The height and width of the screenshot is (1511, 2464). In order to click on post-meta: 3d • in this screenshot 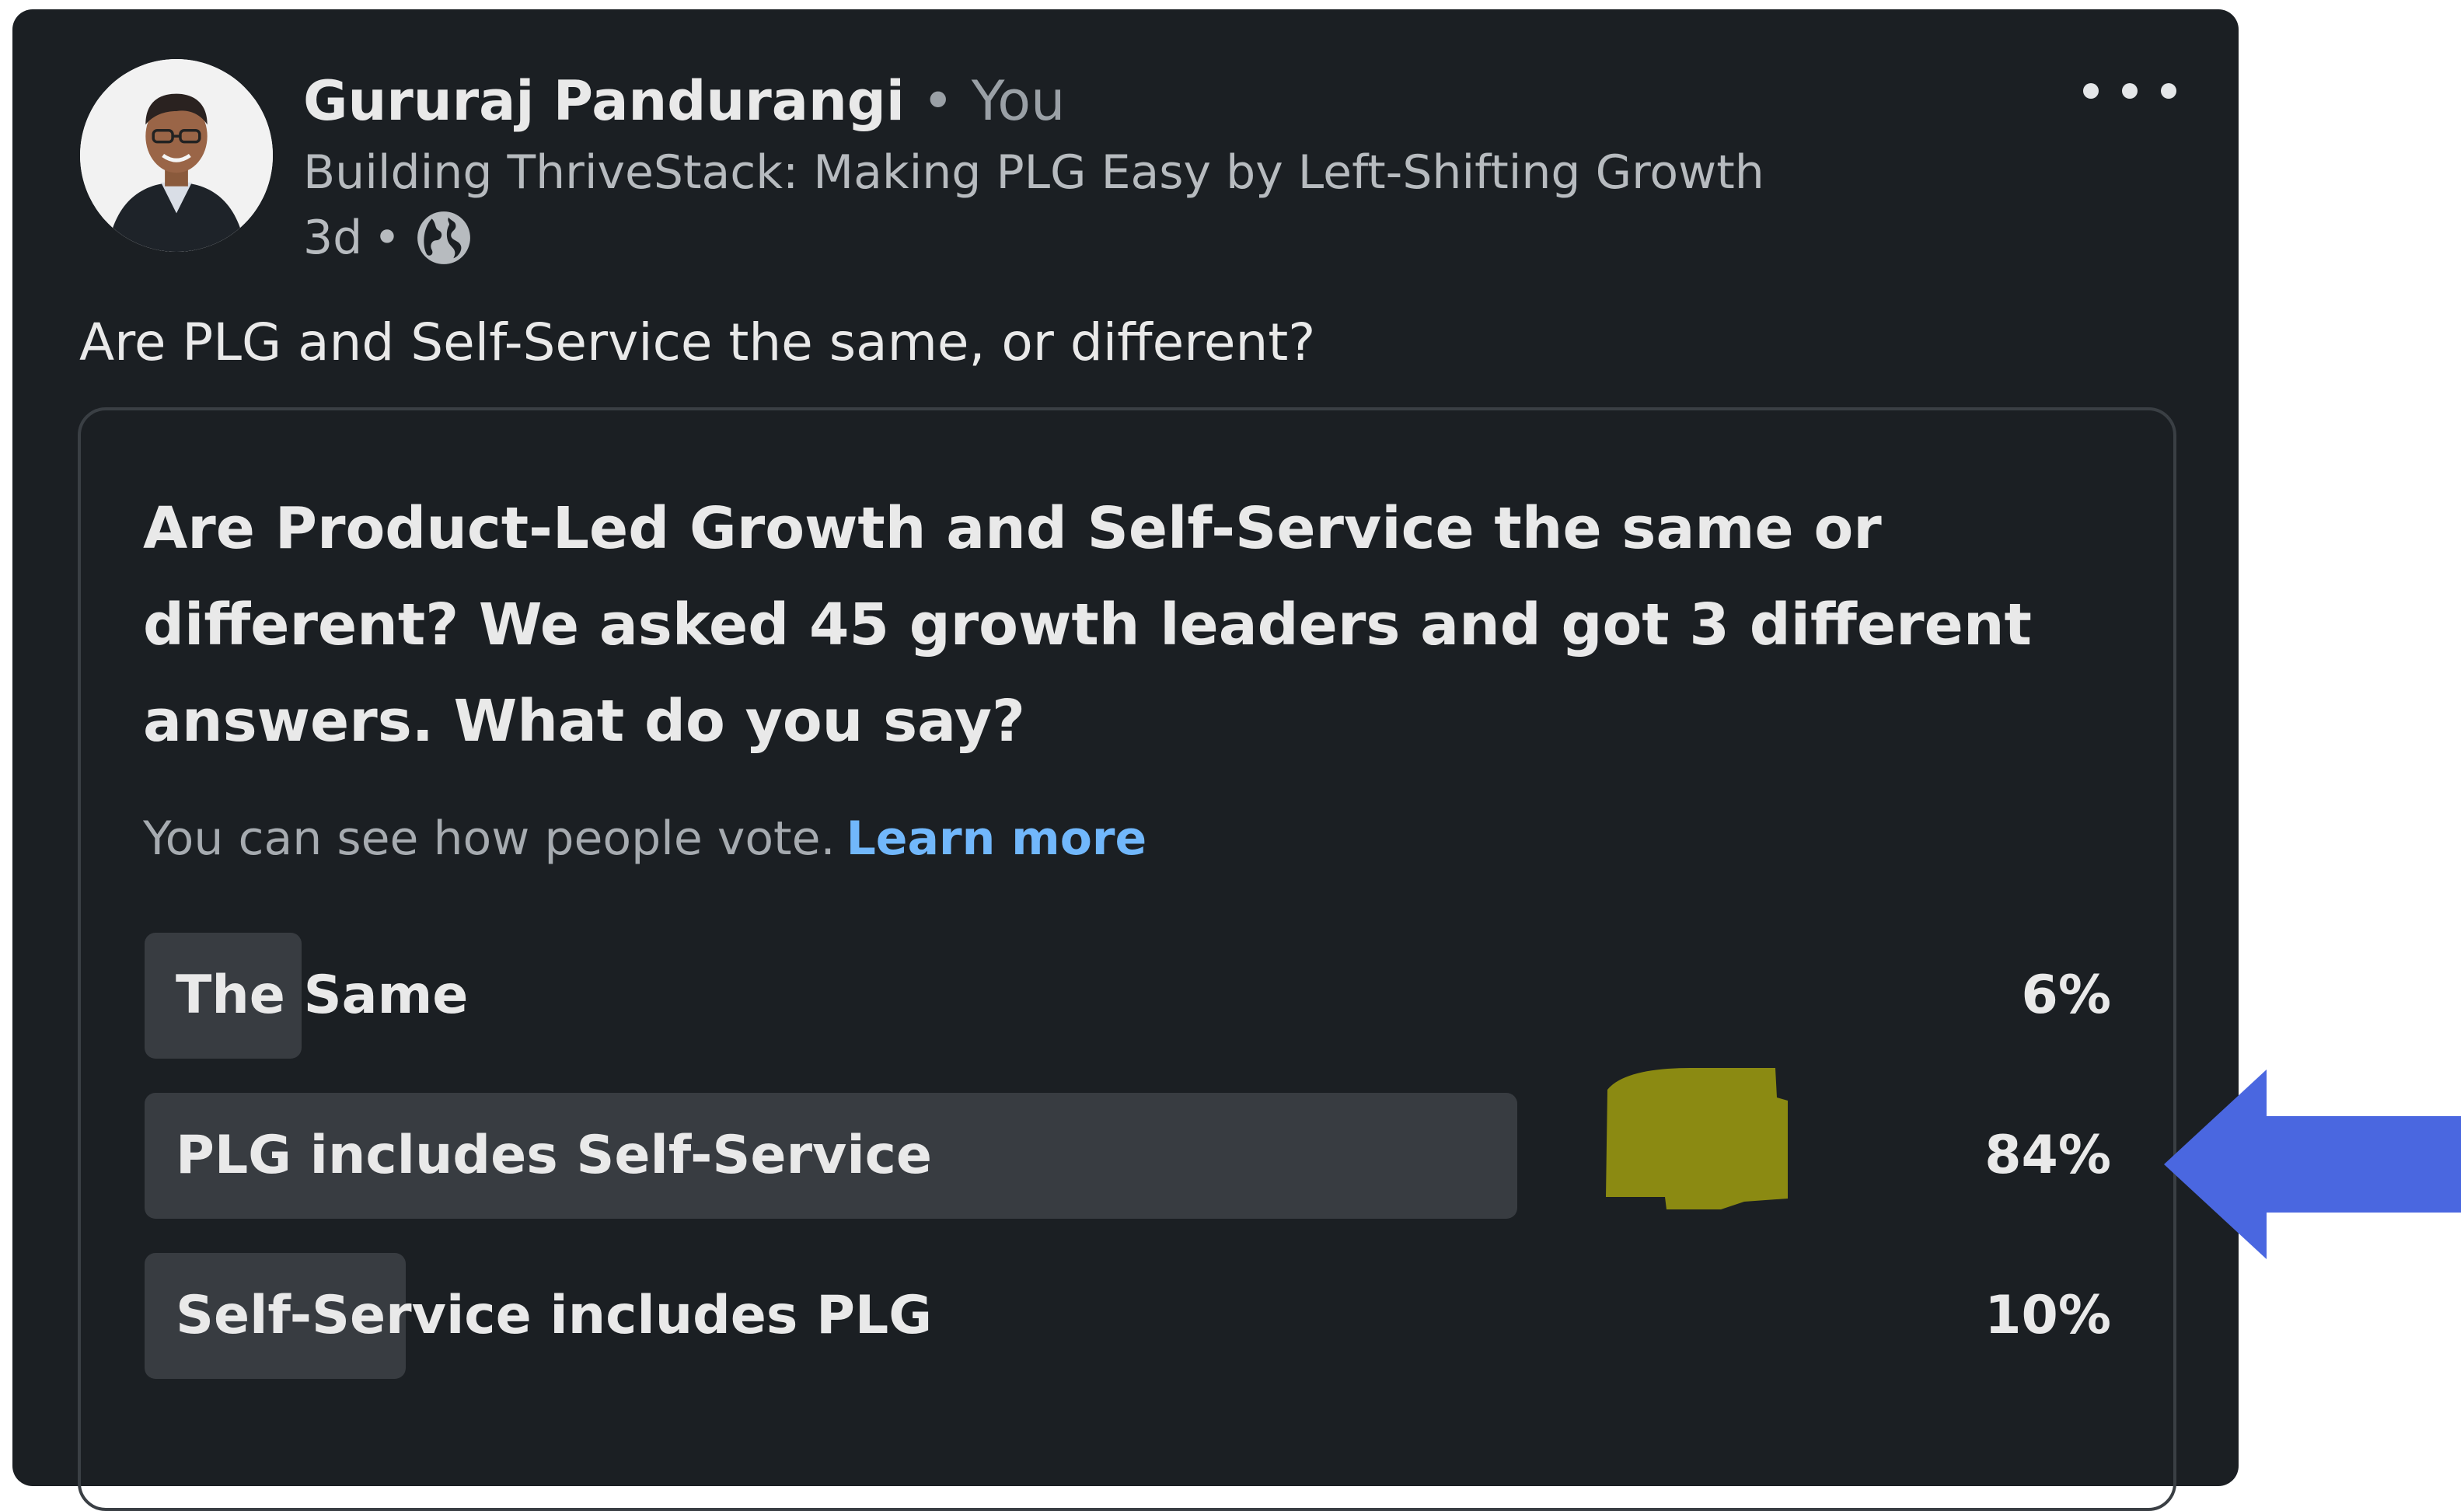, I will do `click(388, 237)`.